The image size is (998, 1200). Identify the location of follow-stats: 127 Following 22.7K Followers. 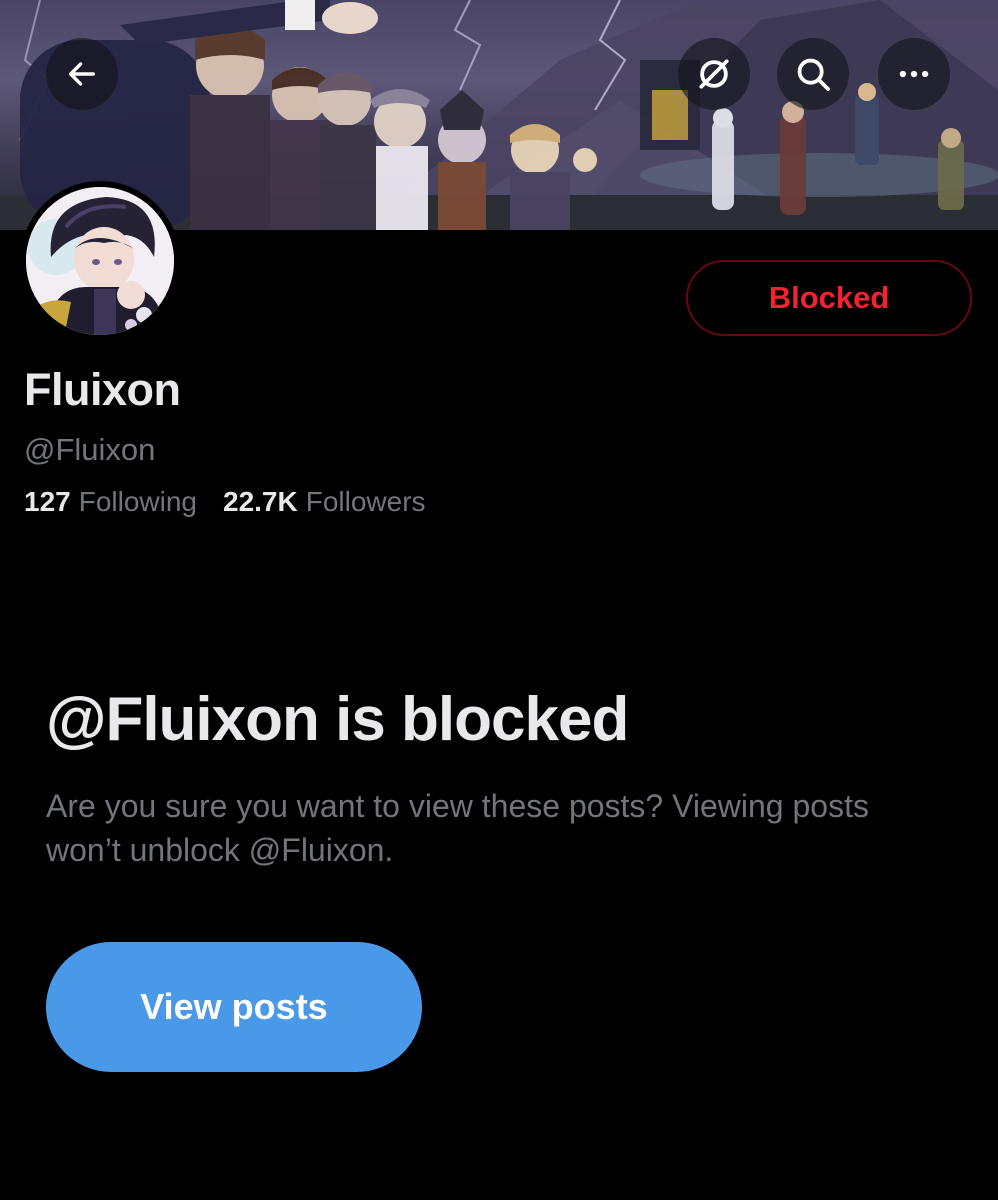
(225, 502).